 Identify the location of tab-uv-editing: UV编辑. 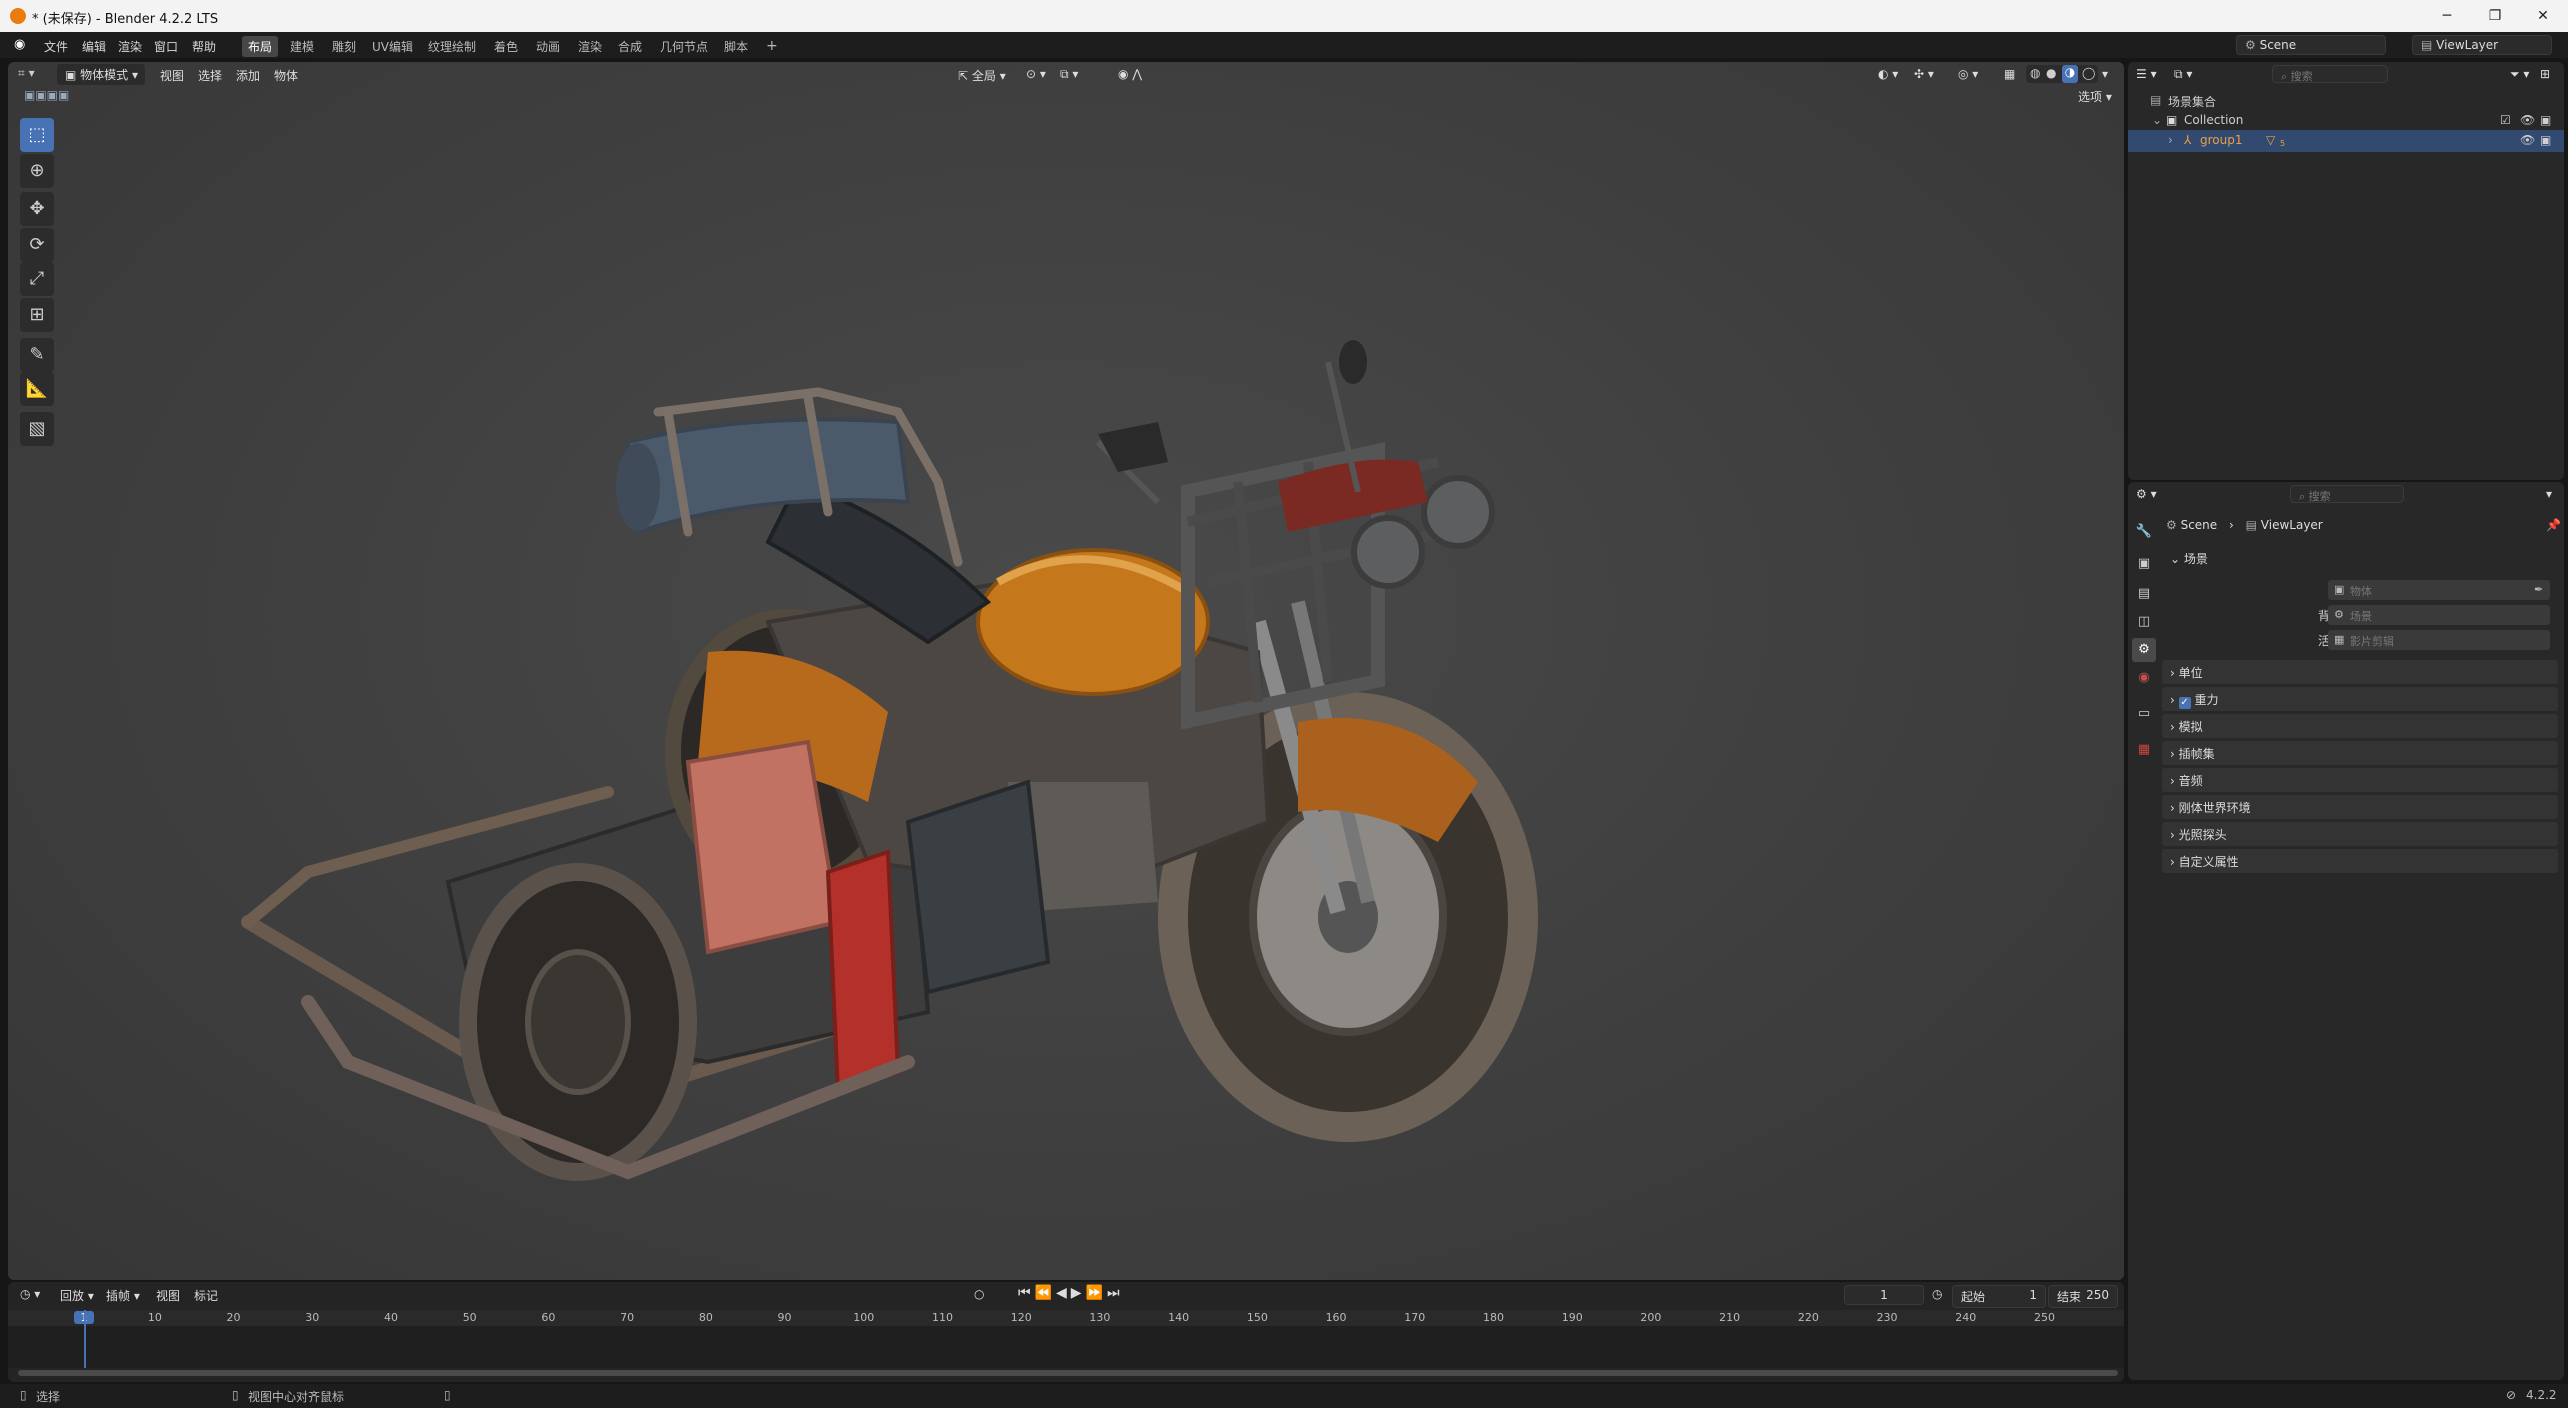
(392, 46).